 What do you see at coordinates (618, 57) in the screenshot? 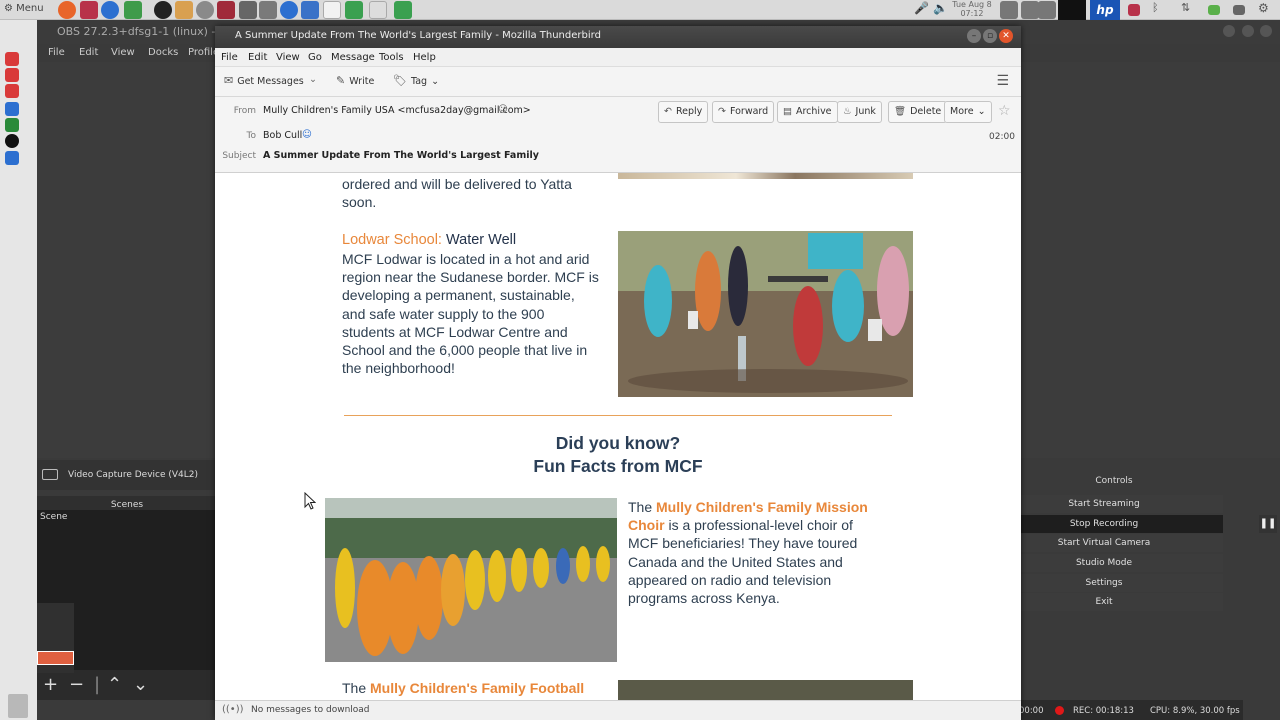
I see `thunderbird-menubar: File Edit View Go Message Tools Help` at bounding box center [618, 57].